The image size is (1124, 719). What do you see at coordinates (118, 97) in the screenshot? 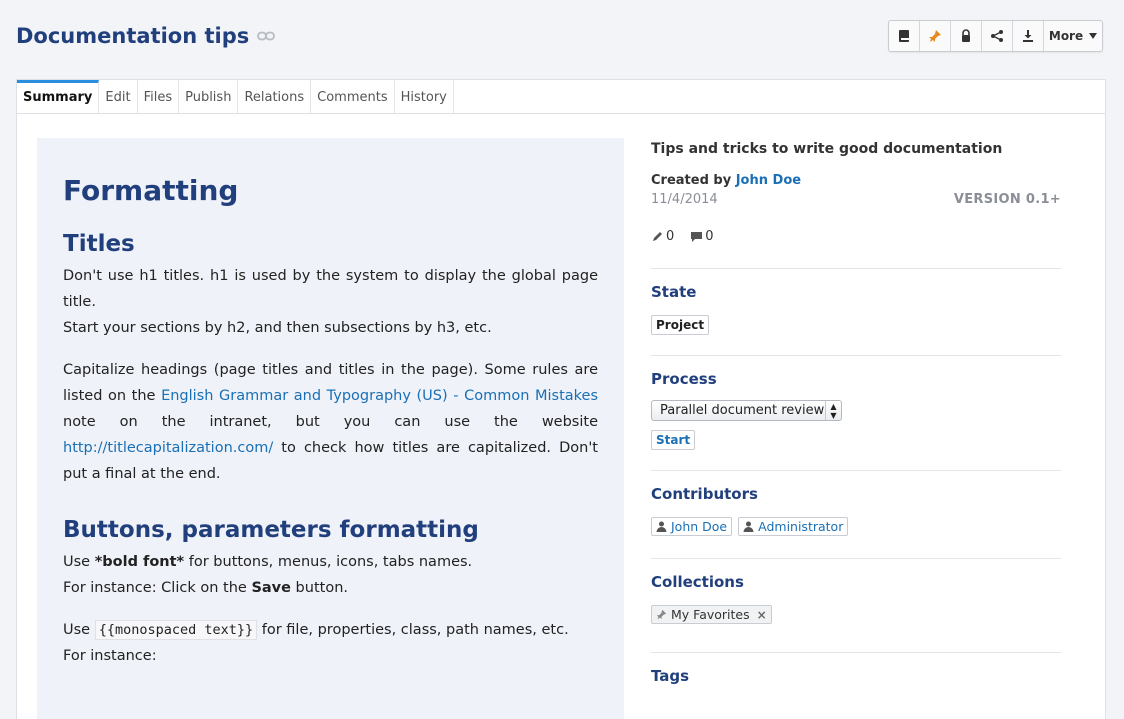
I see `tab-edit: Edit` at bounding box center [118, 97].